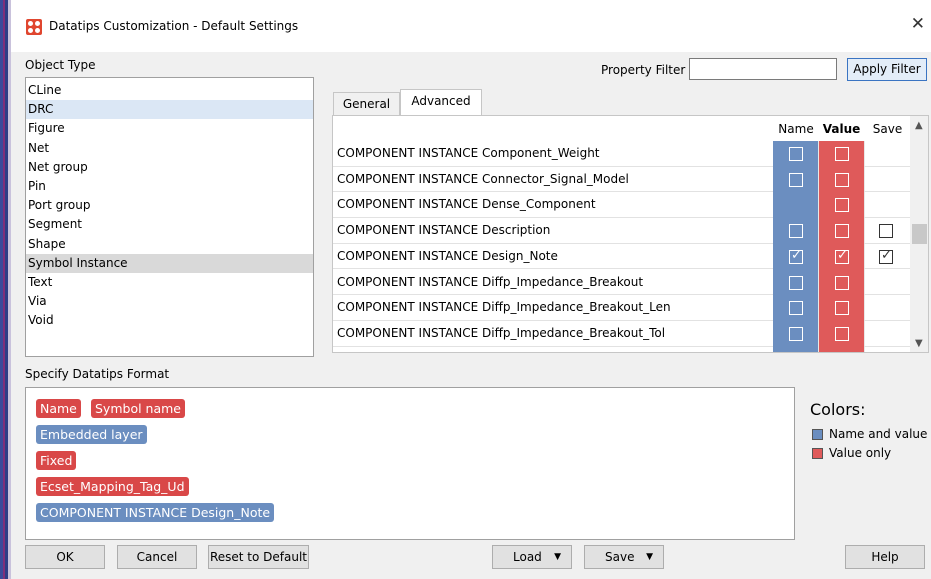  What do you see at coordinates (169, 301) in the screenshot?
I see `object-type-item: Via` at bounding box center [169, 301].